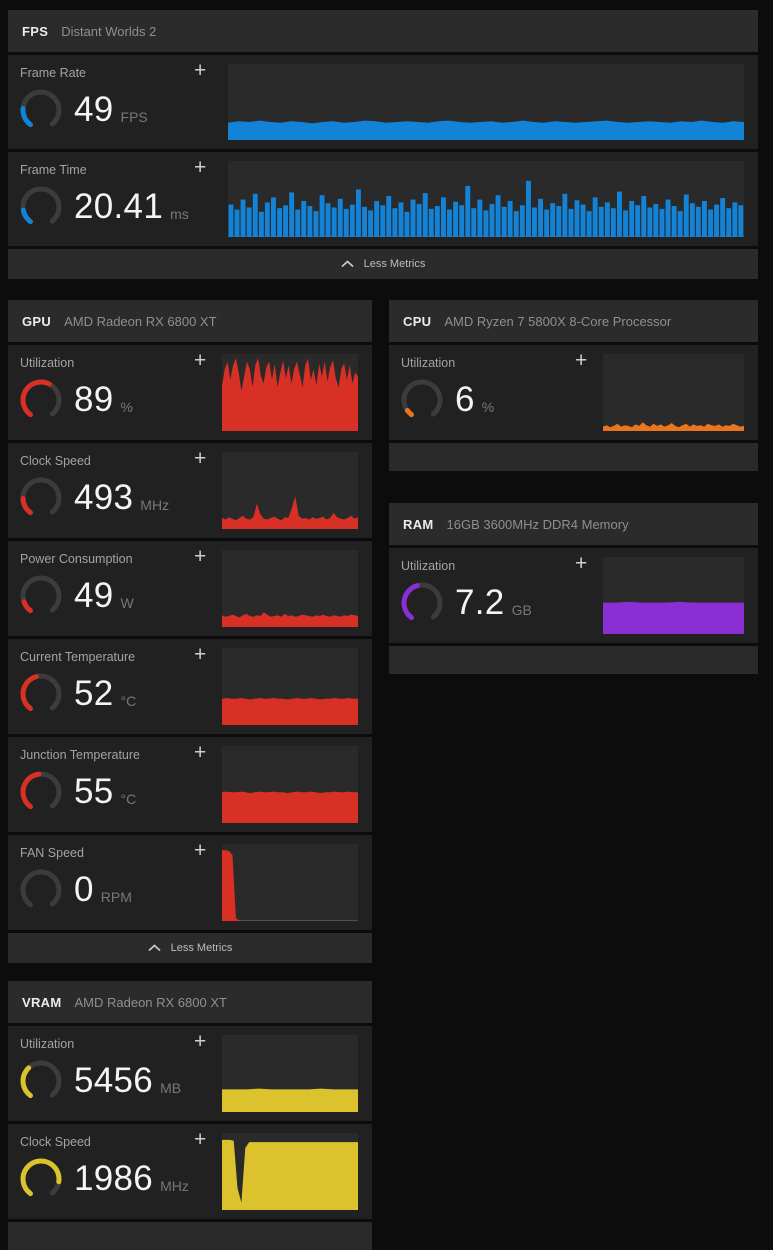 This screenshot has width=773, height=1250. Describe the element at coordinates (127, 602) in the screenshot. I see `metric-unit: W` at that location.